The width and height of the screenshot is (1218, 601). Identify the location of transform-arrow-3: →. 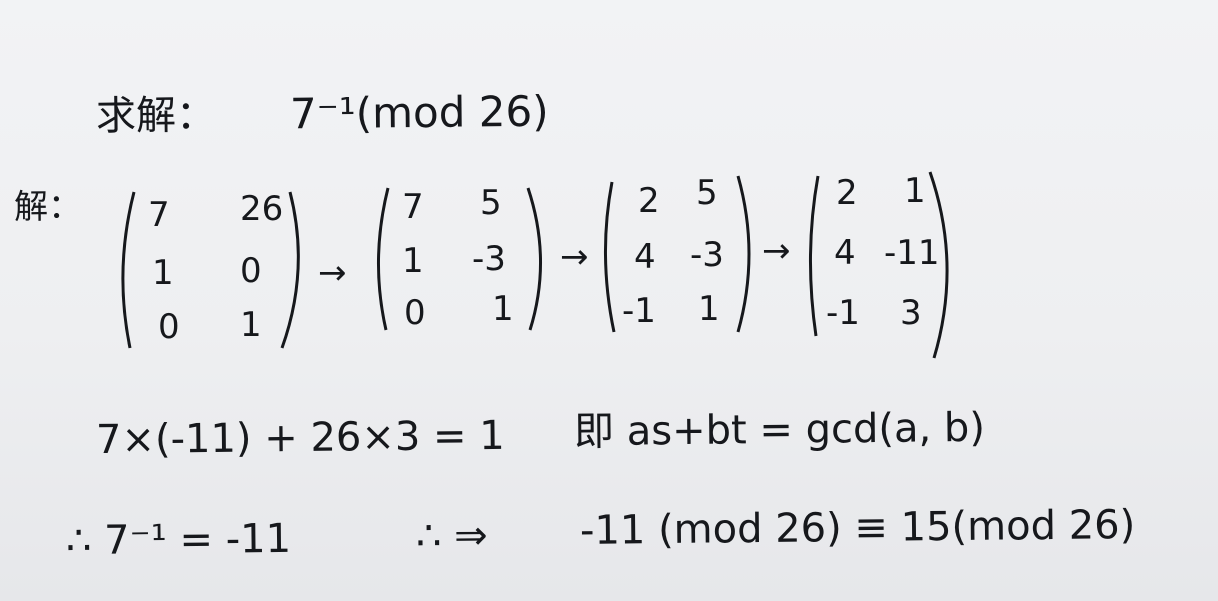
(776, 251).